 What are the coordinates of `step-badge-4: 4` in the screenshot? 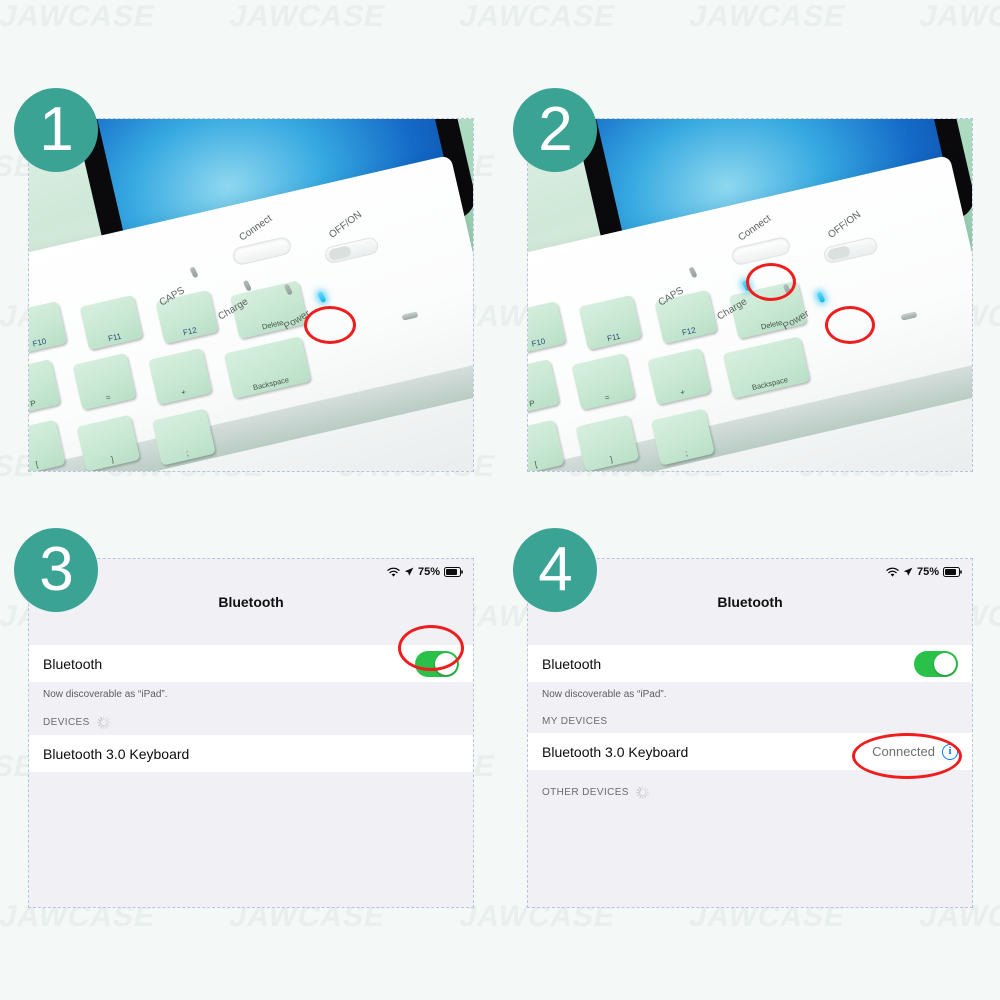 It's located at (555, 570).